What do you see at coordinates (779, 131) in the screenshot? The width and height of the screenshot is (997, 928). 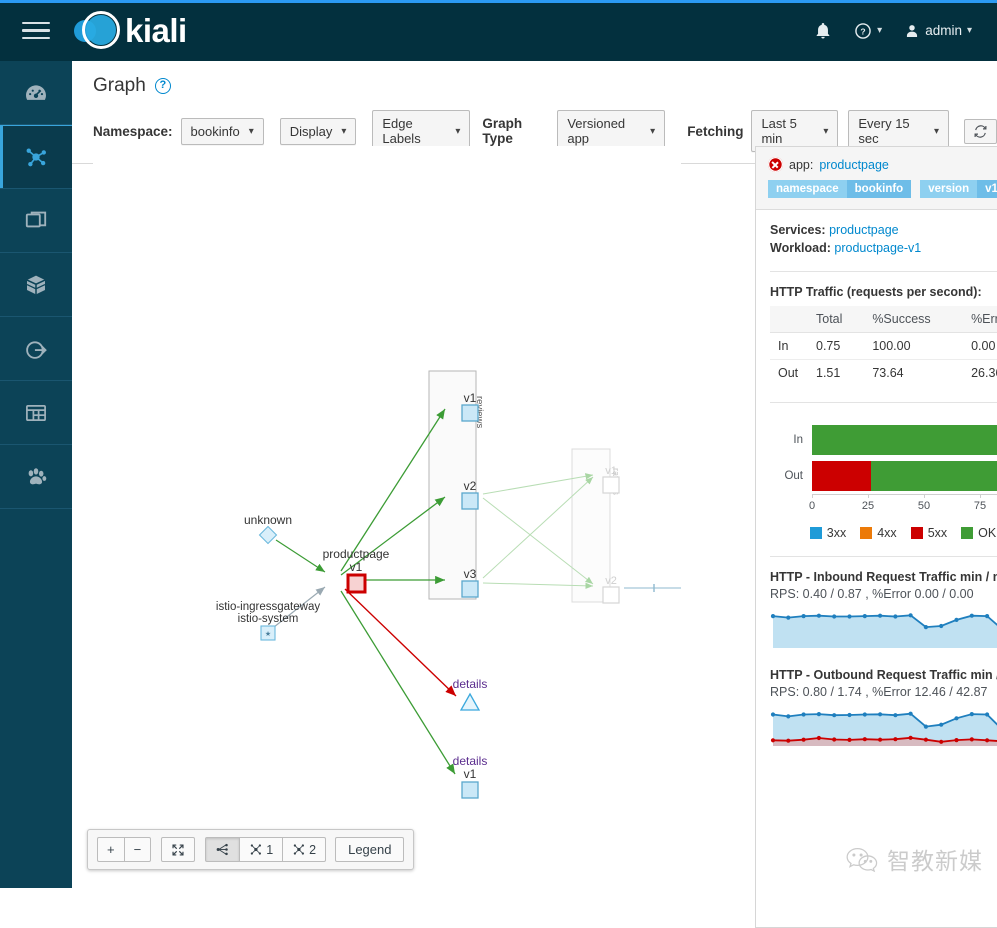 I see `duration-value: Last 5 min` at bounding box center [779, 131].